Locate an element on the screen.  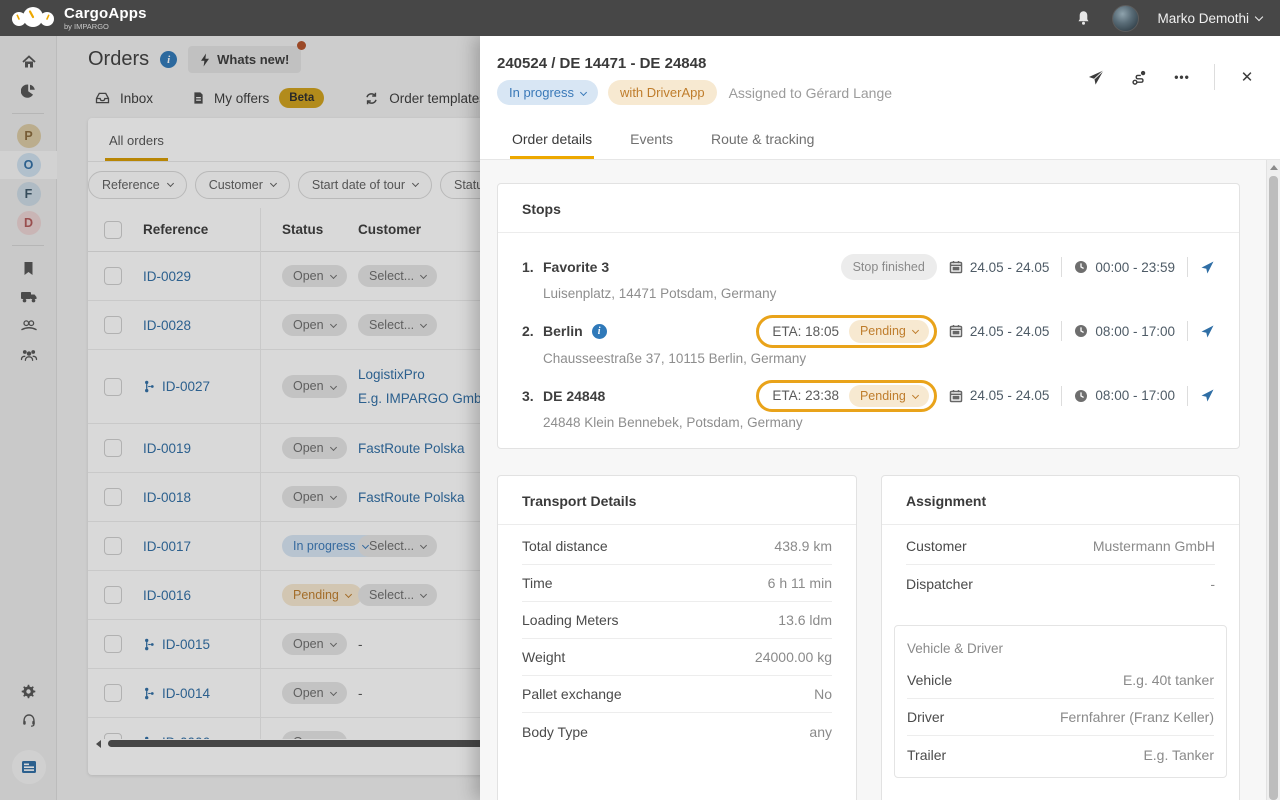
scroll-up-arrow-icon is located at coordinates (1274, 167).